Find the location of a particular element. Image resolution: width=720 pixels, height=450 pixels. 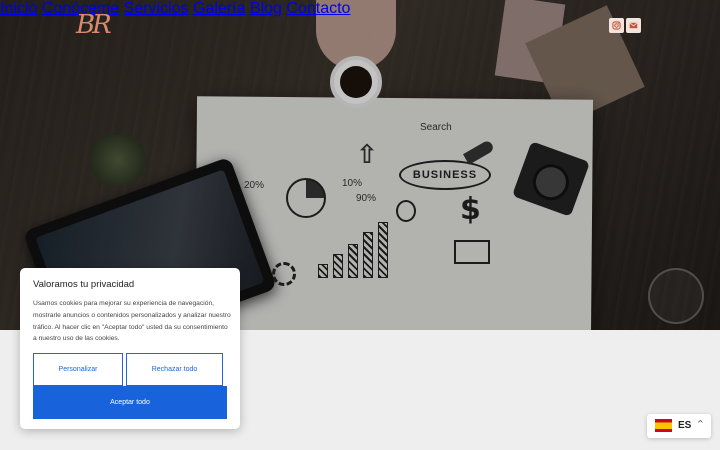

logo: BR is located at coordinates (94, 25).